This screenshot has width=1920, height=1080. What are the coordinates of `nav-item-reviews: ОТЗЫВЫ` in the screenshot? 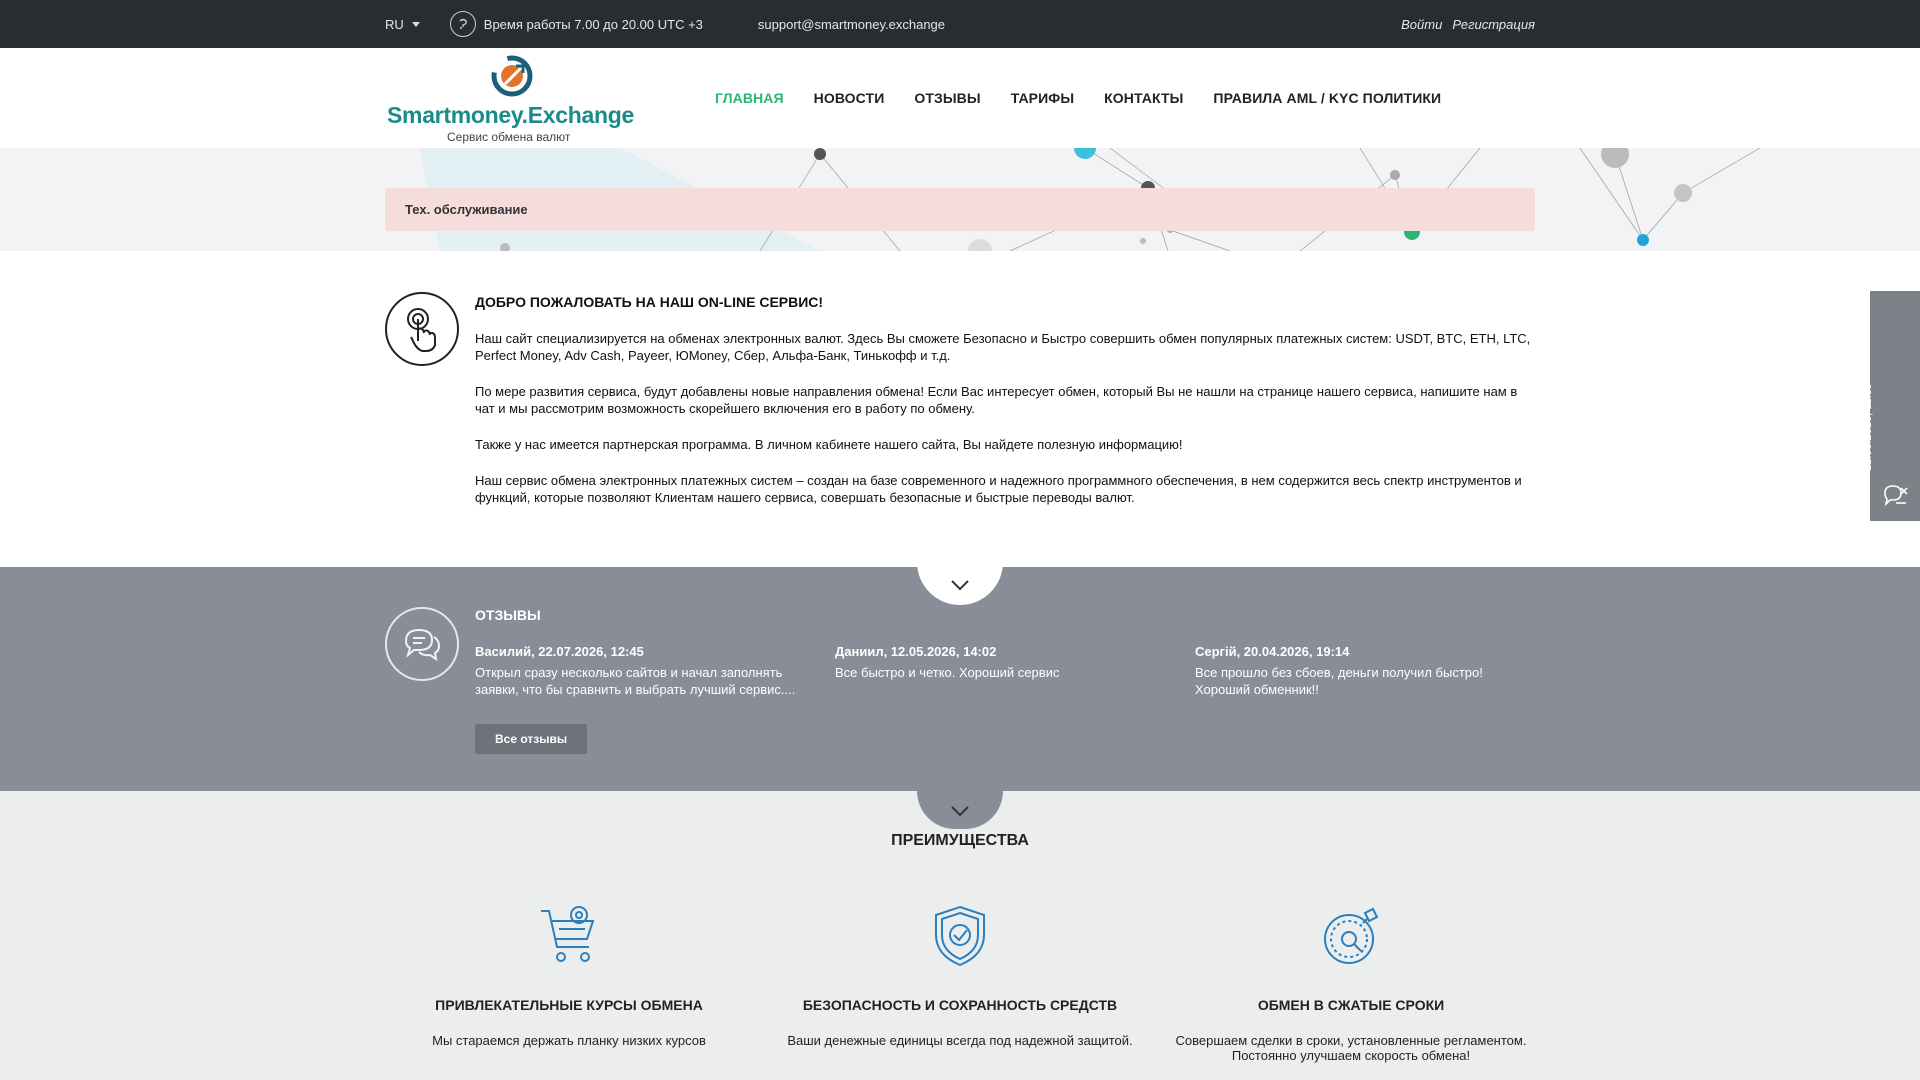 It's located at (947, 98).